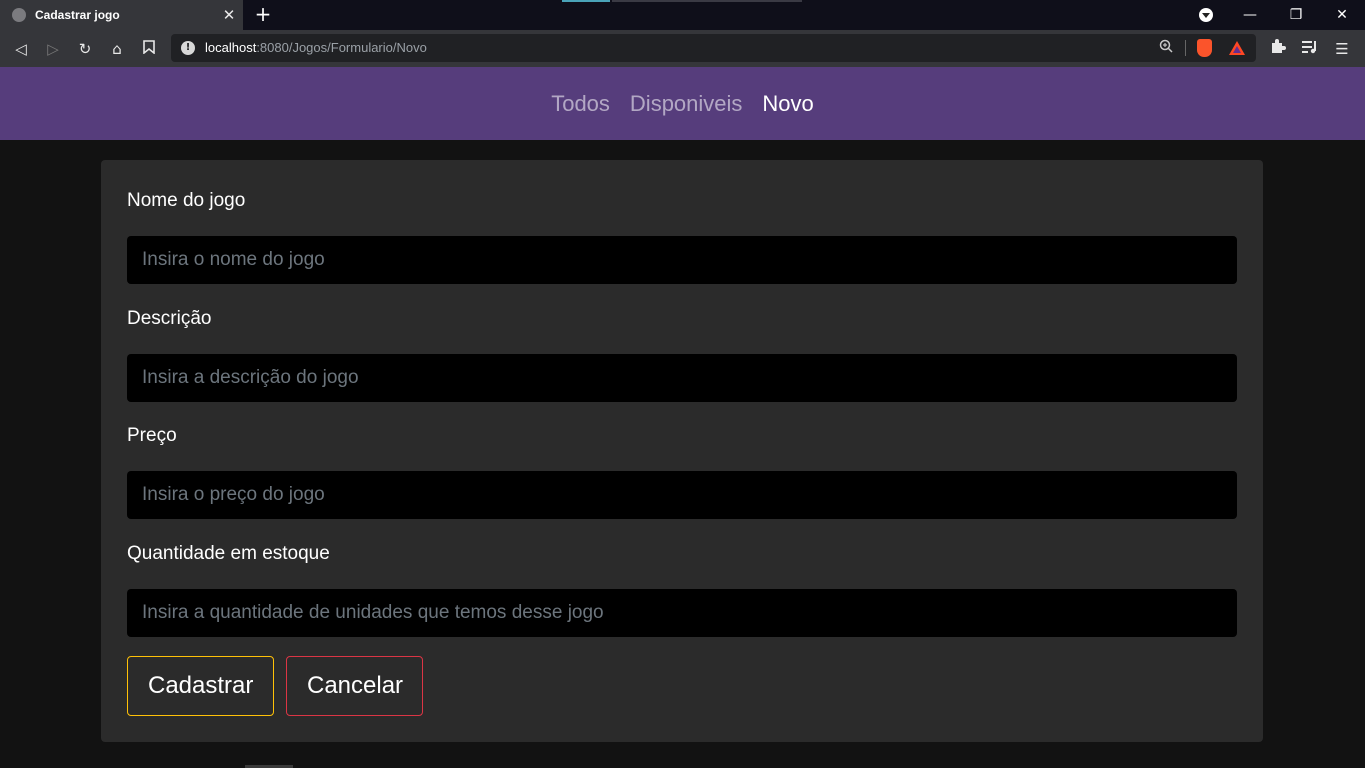 Image resolution: width=1365 pixels, height=768 pixels. I want to click on description-input, so click(682, 378).